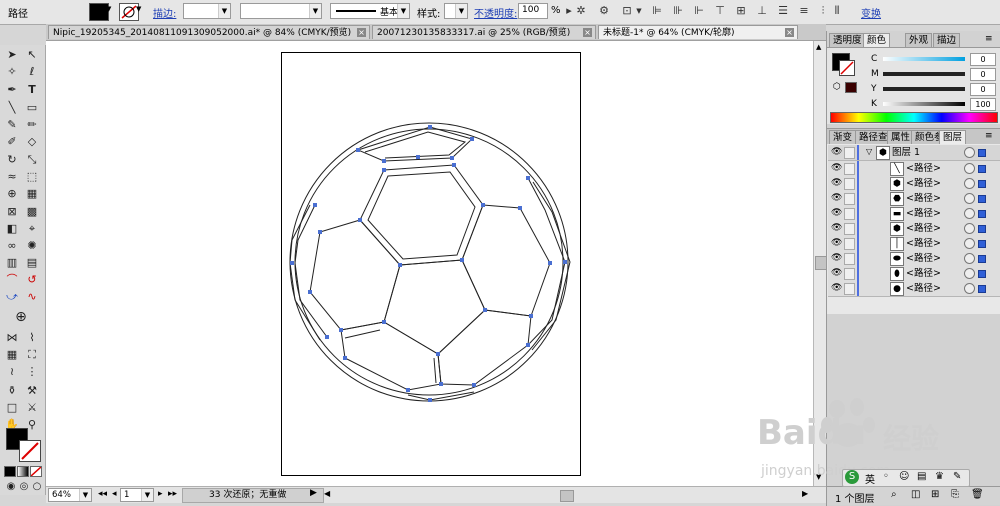 This screenshot has height=506, width=1000. I want to click on cube-icon: ⬡, so click(837, 87).